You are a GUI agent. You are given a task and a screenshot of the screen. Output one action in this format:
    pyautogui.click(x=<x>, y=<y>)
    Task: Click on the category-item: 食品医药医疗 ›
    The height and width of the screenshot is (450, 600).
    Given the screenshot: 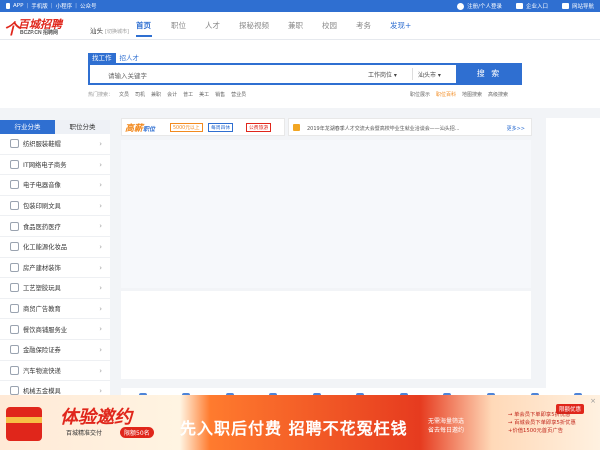 What is the action you would take?
    pyautogui.click(x=55, y=226)
    